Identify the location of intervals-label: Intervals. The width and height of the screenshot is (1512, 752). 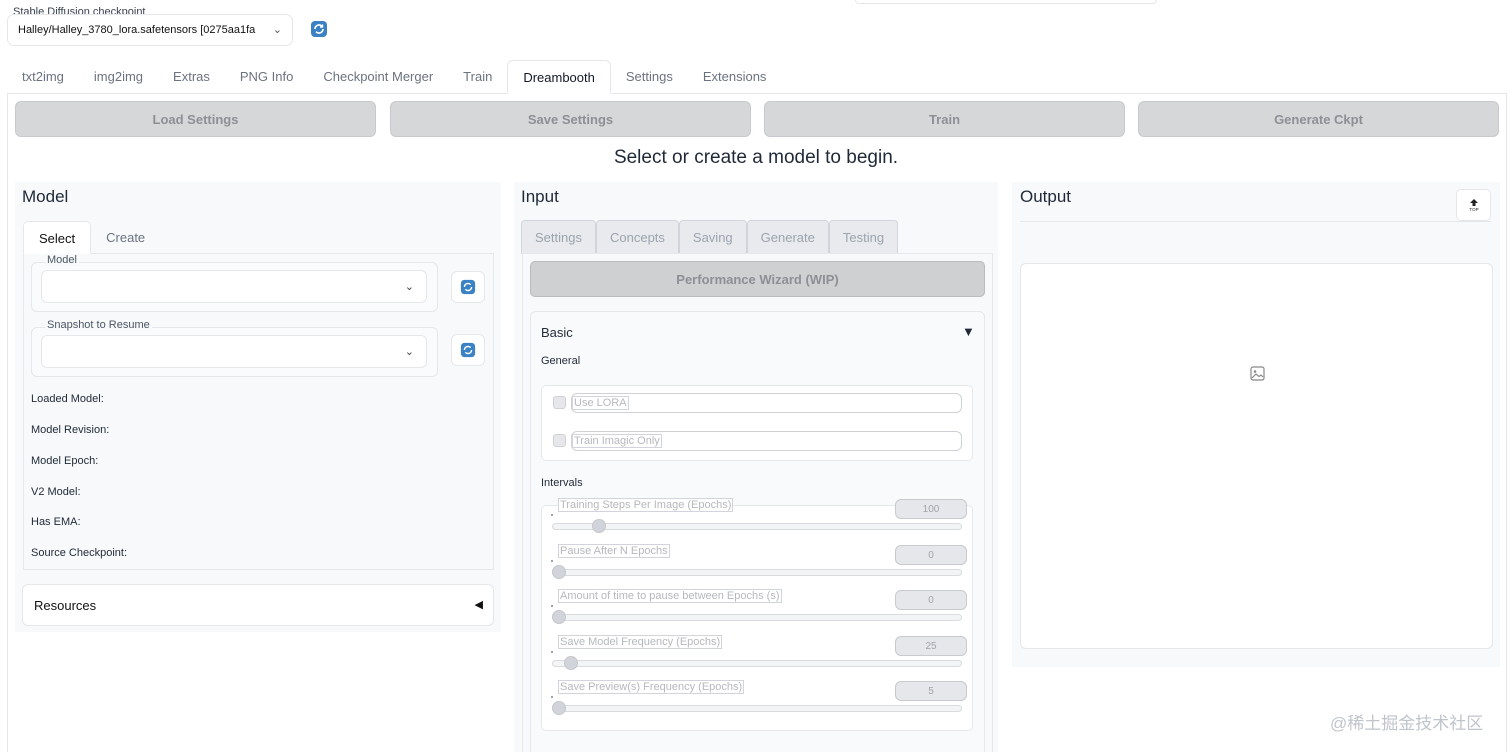
(562, 483).